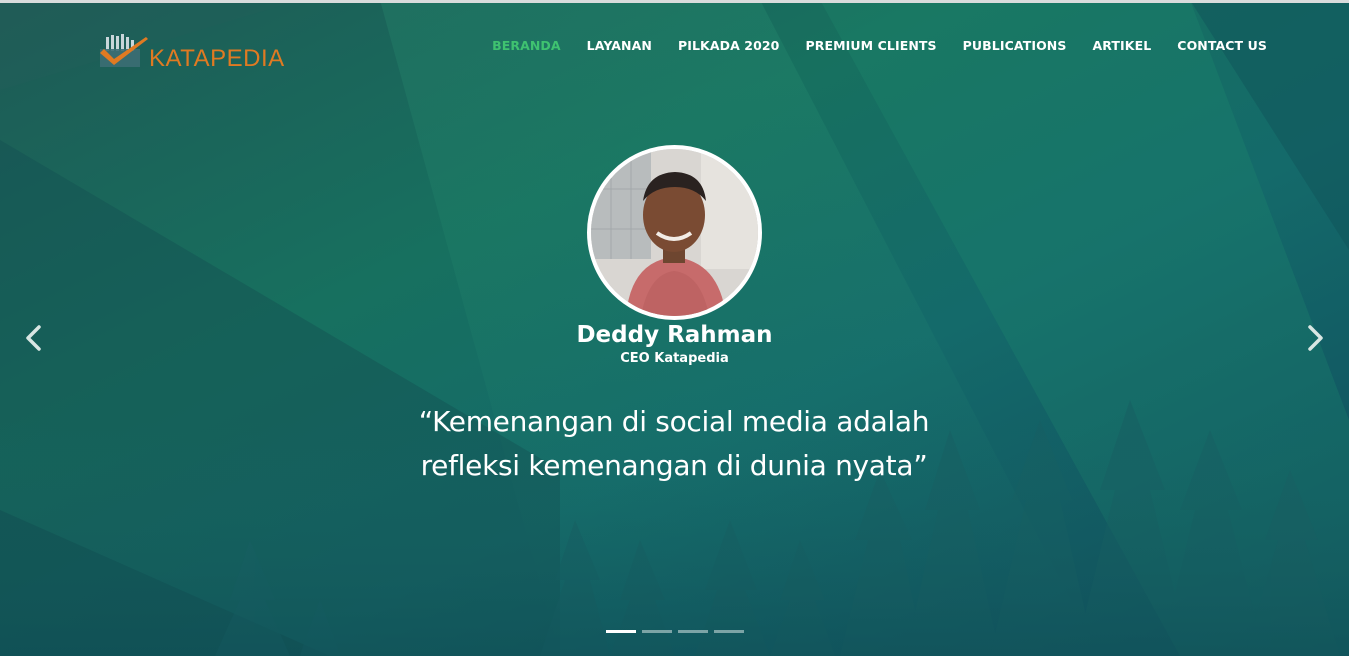 This screenshot has width=1349, height=656. I want to click on nav-link-artikel: ARTIKEL, so click(1121, 45).